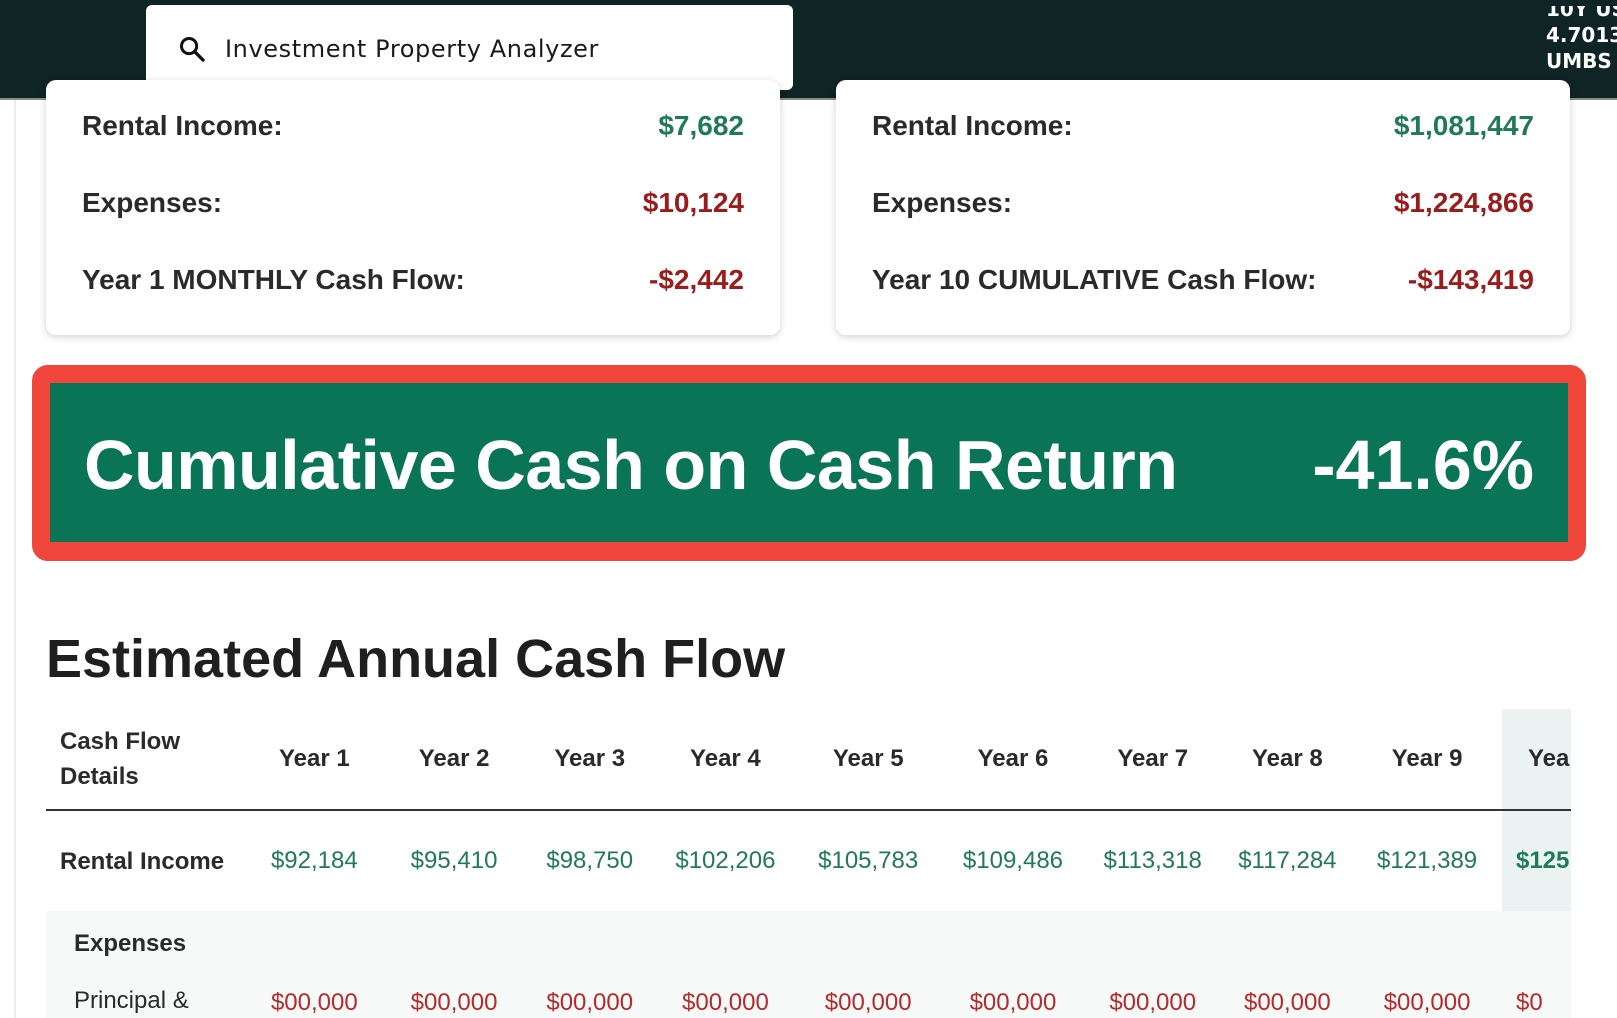 This screenshot has height=1018, width=1617. Describe the element at coordinates (1542, 860) in the screenshot. I see `table-cell: $125` at that location.